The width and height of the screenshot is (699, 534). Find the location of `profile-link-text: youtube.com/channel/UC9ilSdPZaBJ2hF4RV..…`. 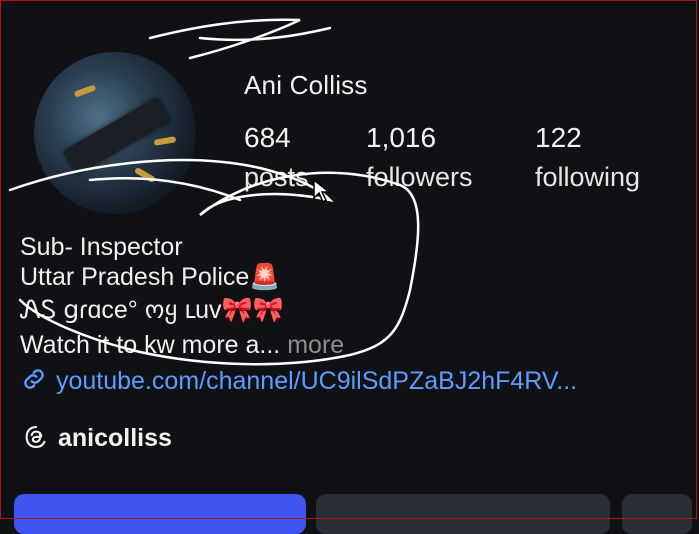

profile-link-text: youtube.com/channel/UC9ilSdPZaBJ2hF4RV..… is located at coordinates (316, 381).